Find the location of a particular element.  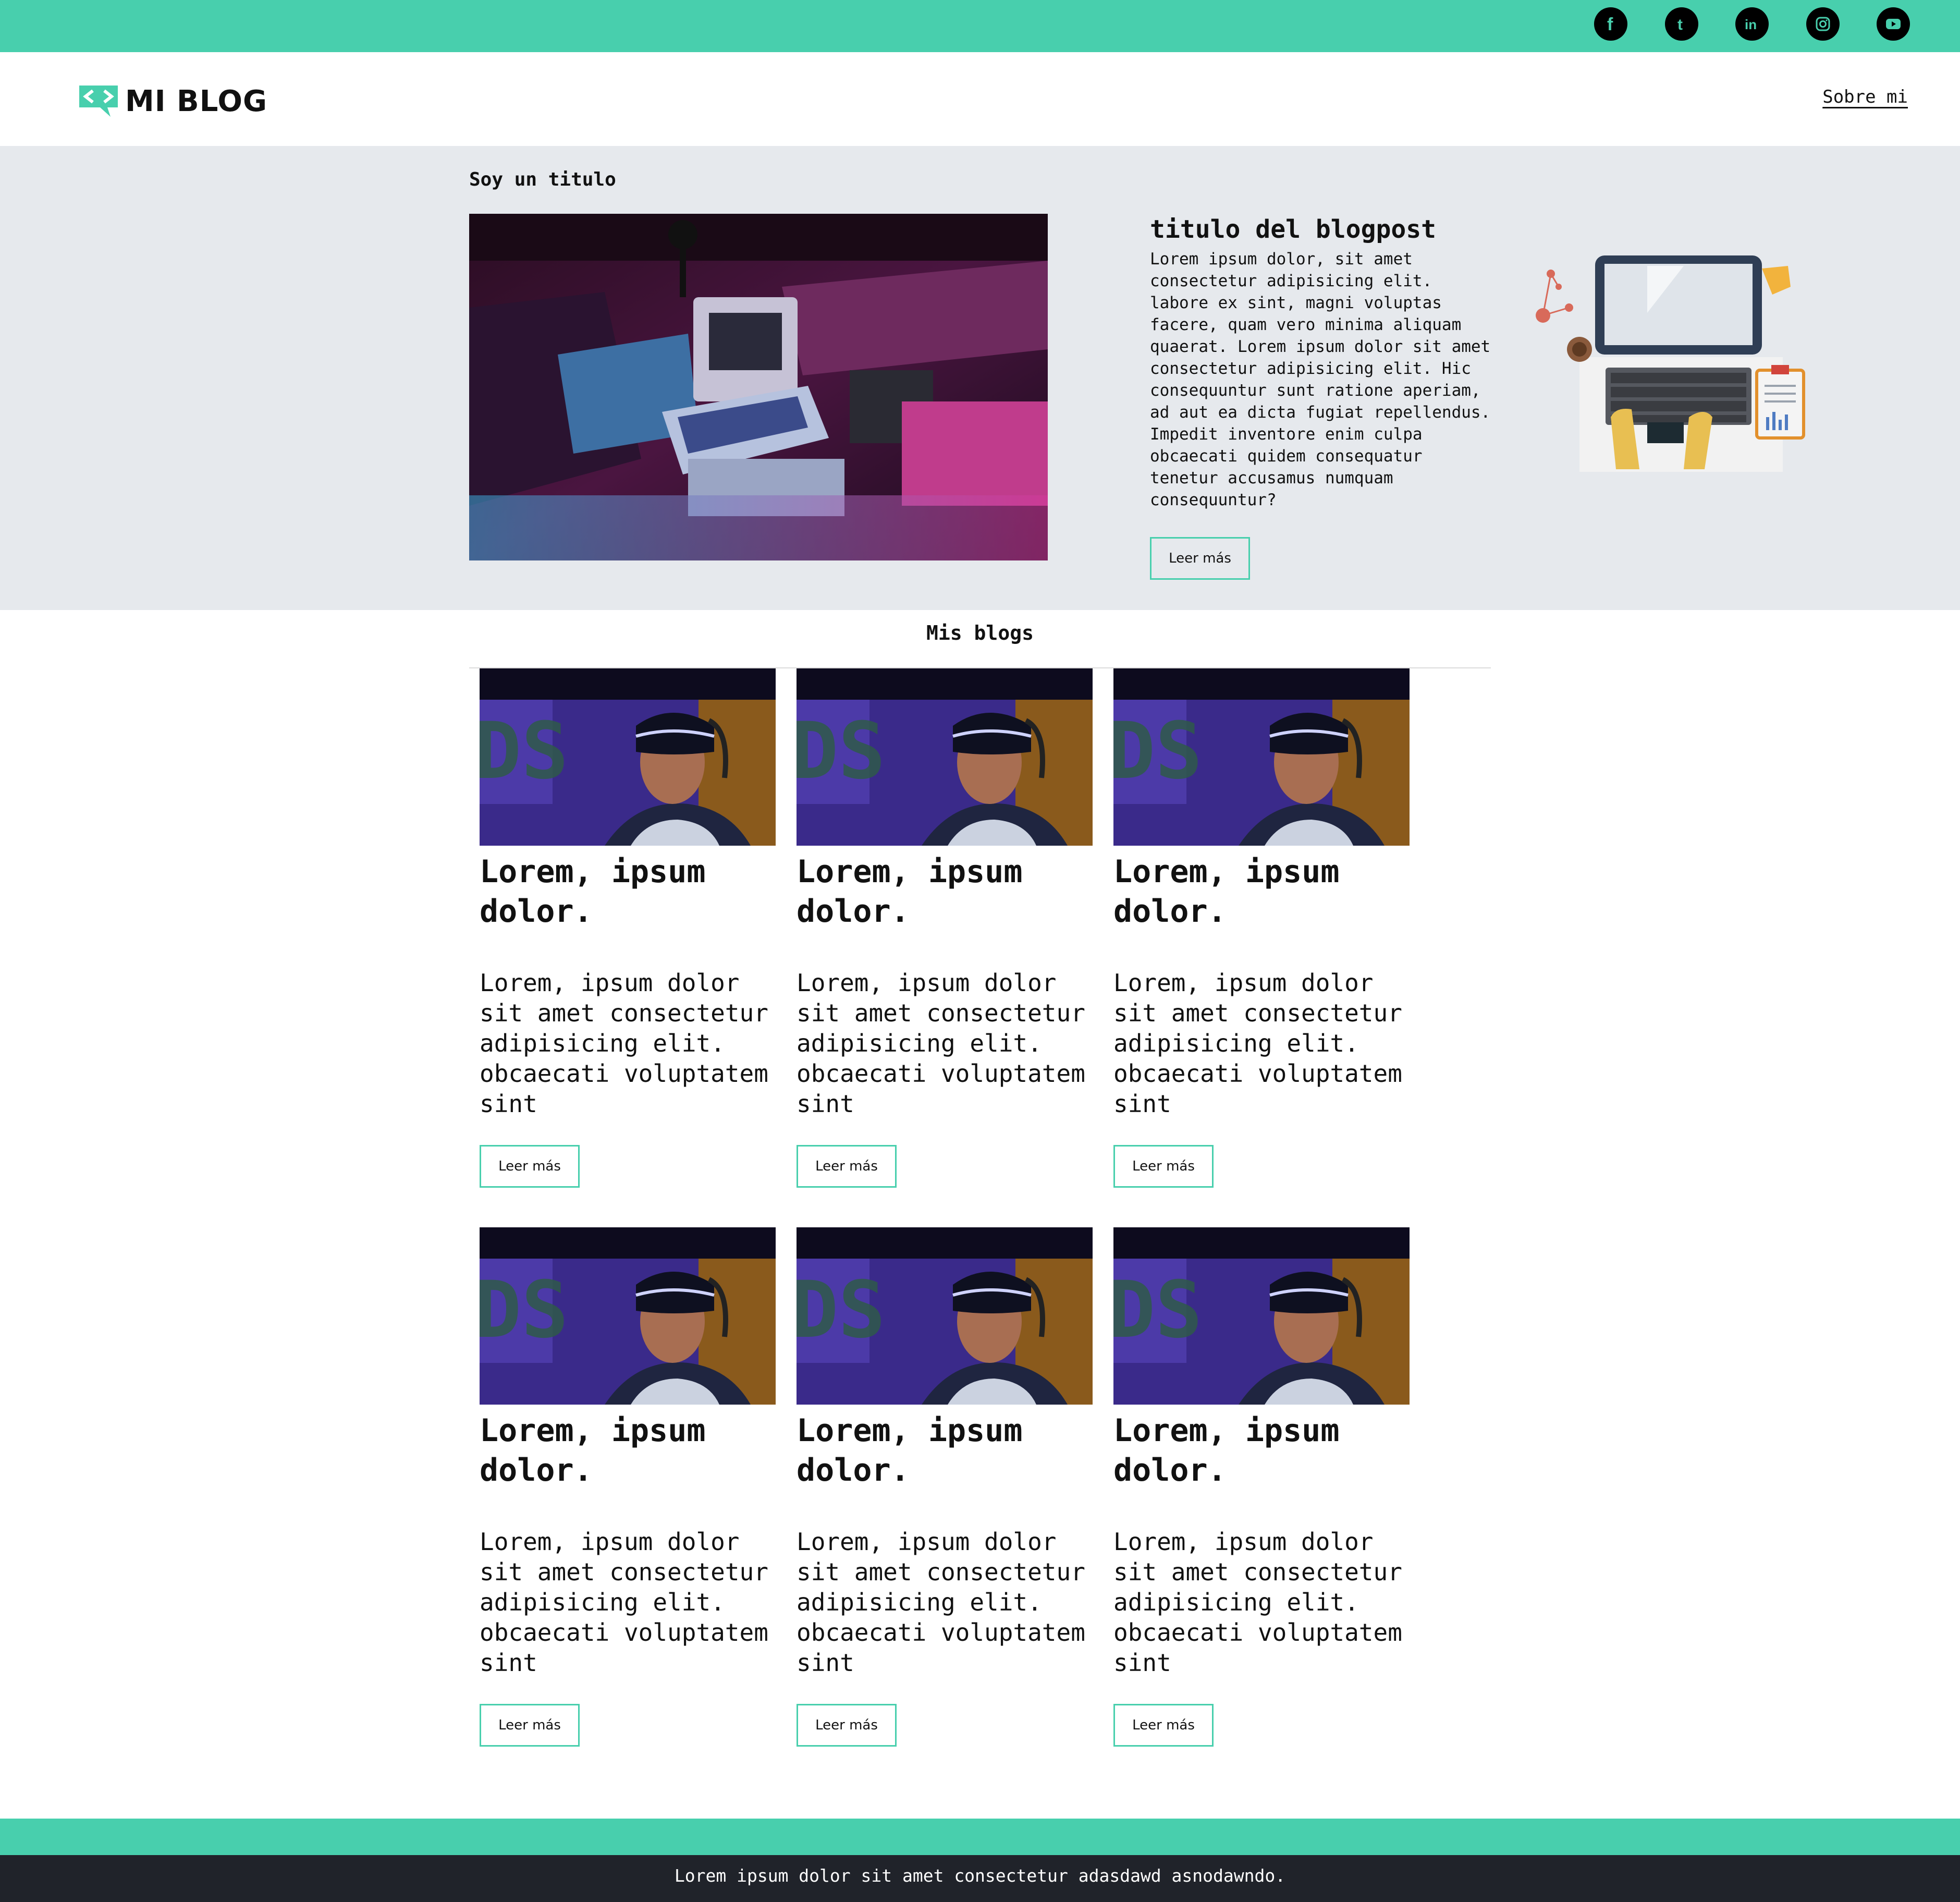

blogs-heading: Mis blogs is located at coordinates (980, 633).